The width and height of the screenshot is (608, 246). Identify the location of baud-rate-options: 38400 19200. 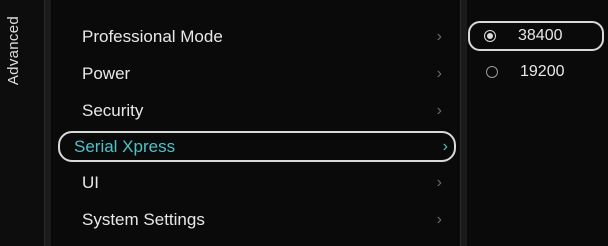
(538, 54).